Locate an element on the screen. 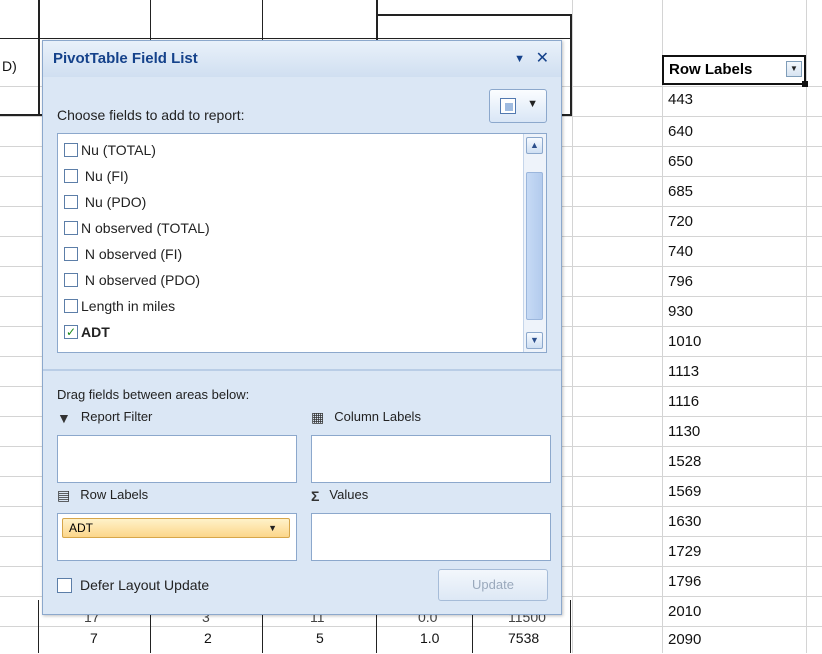 The width and height of the screenshot is (822, 654). field-item: Nu (FI) is located at coordinates (96, 176).